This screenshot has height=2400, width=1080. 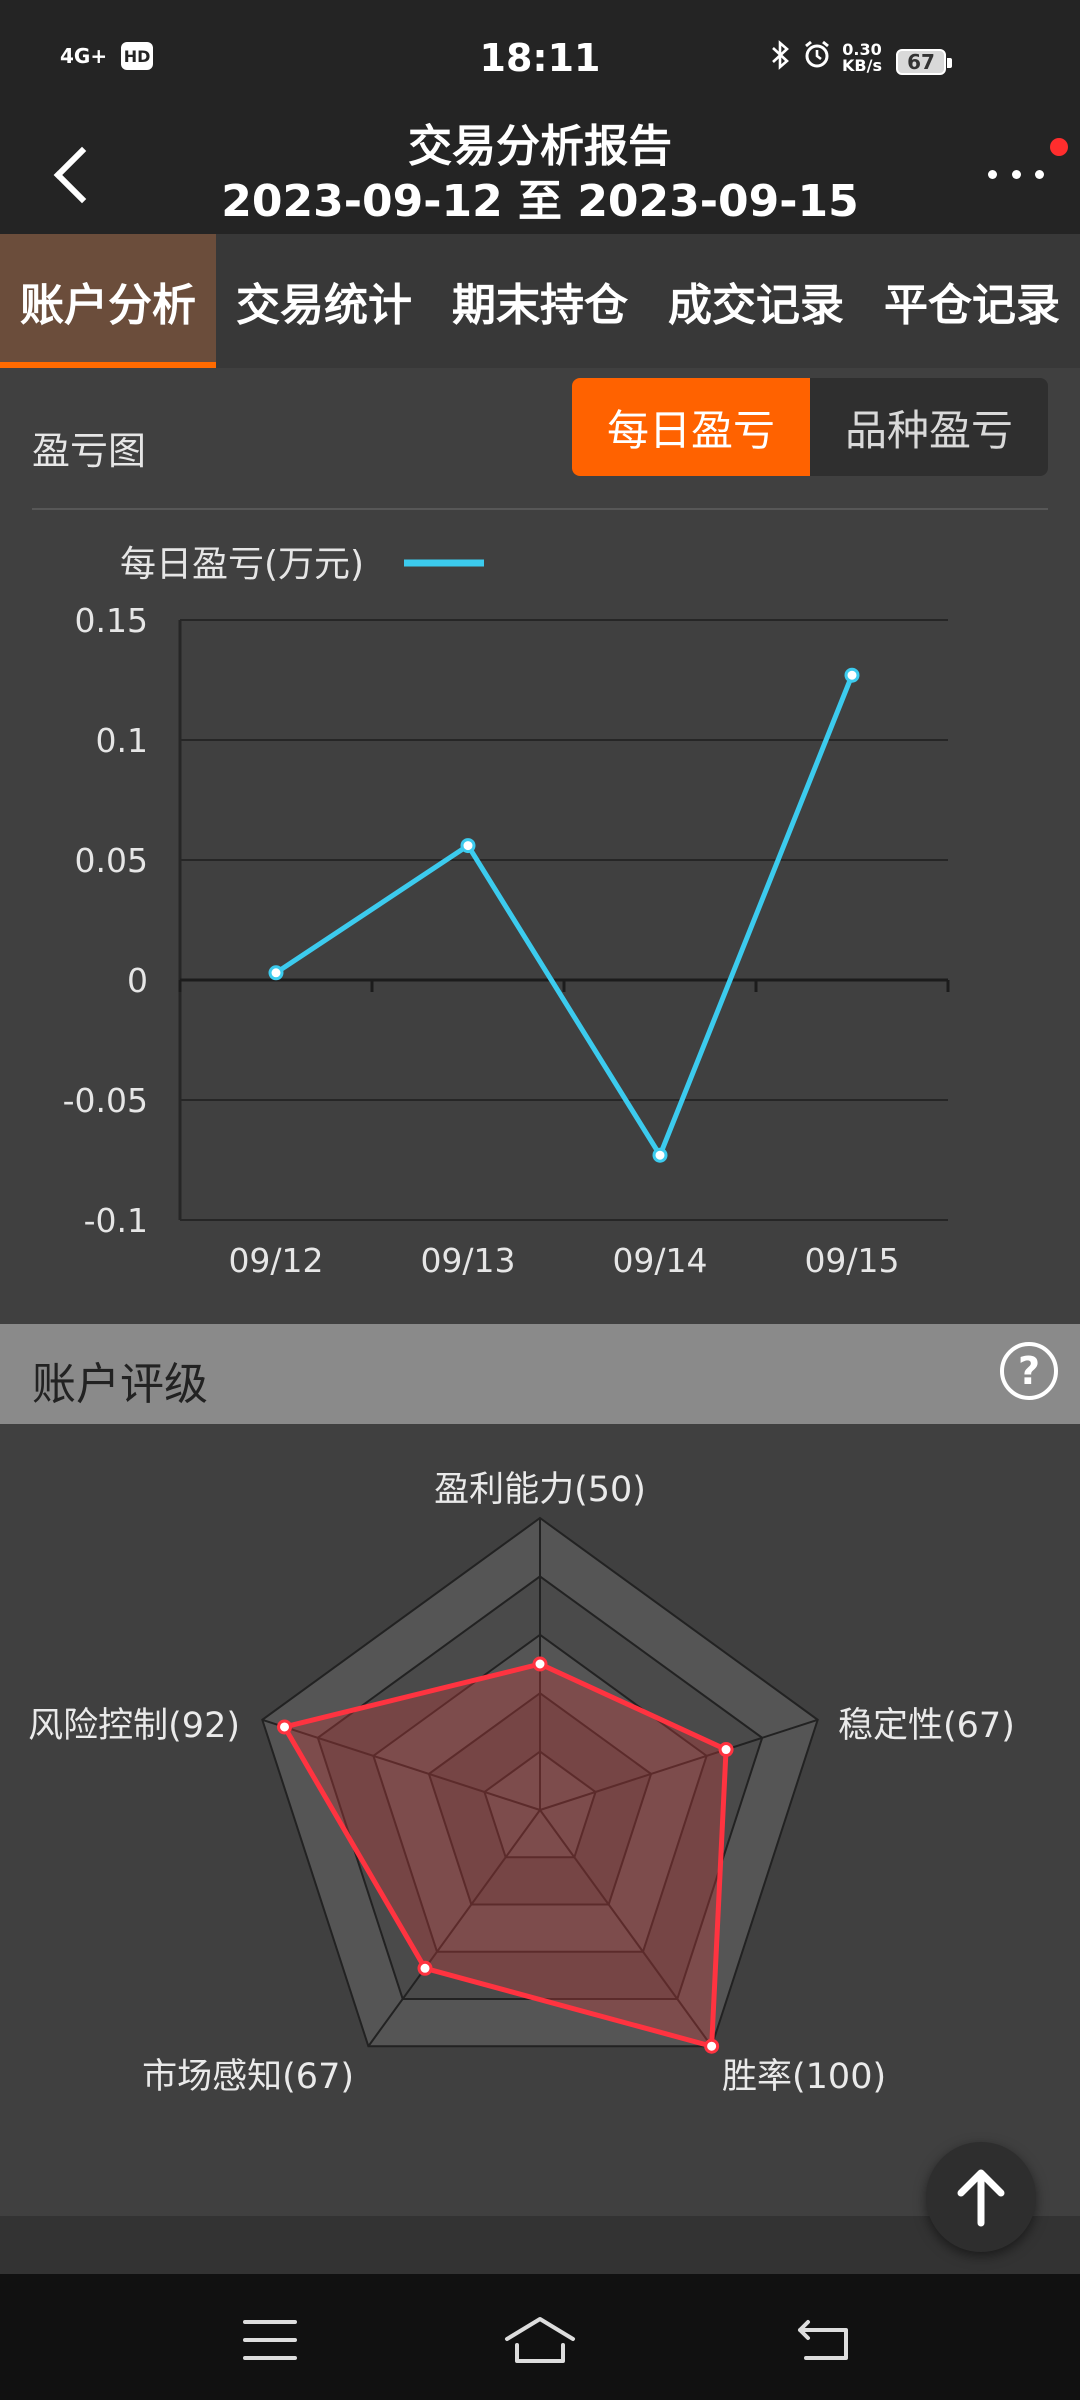 I want to click on tab-bar: 账户分析 交易统计 期末持仓 成交记录 平仓记录, so click(x=540, y=301).